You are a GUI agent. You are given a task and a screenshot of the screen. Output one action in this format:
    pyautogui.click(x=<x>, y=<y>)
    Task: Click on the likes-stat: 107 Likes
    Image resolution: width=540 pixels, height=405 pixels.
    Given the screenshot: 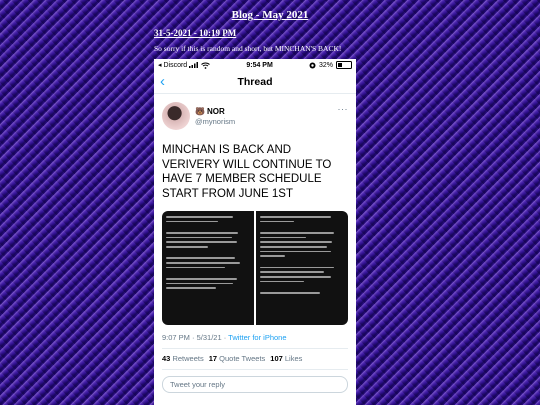 What is the action you would take?
    pyautogui.click(x=286, y=358)
    